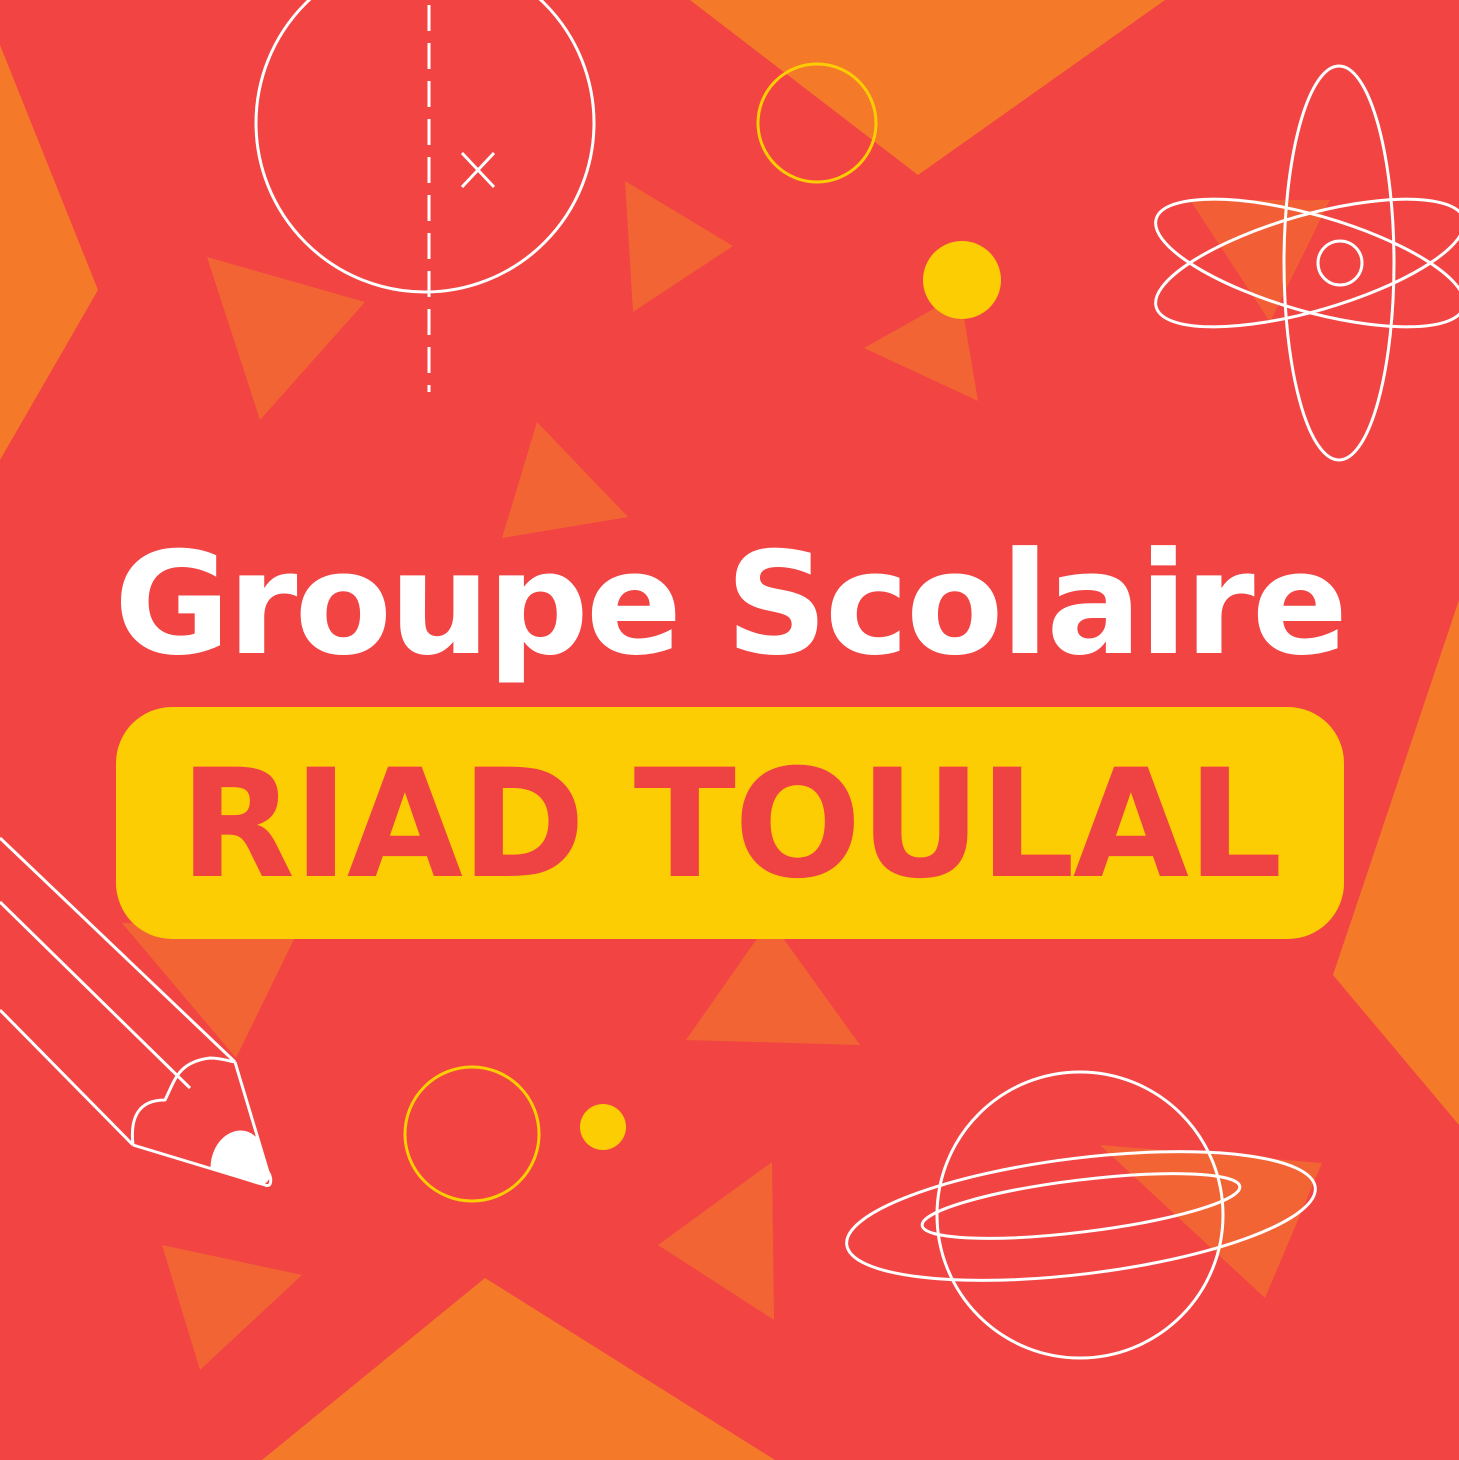  Describe the element at coordinates (927, 87) in the screenshot. I see `banner-triangle-top` at that location.